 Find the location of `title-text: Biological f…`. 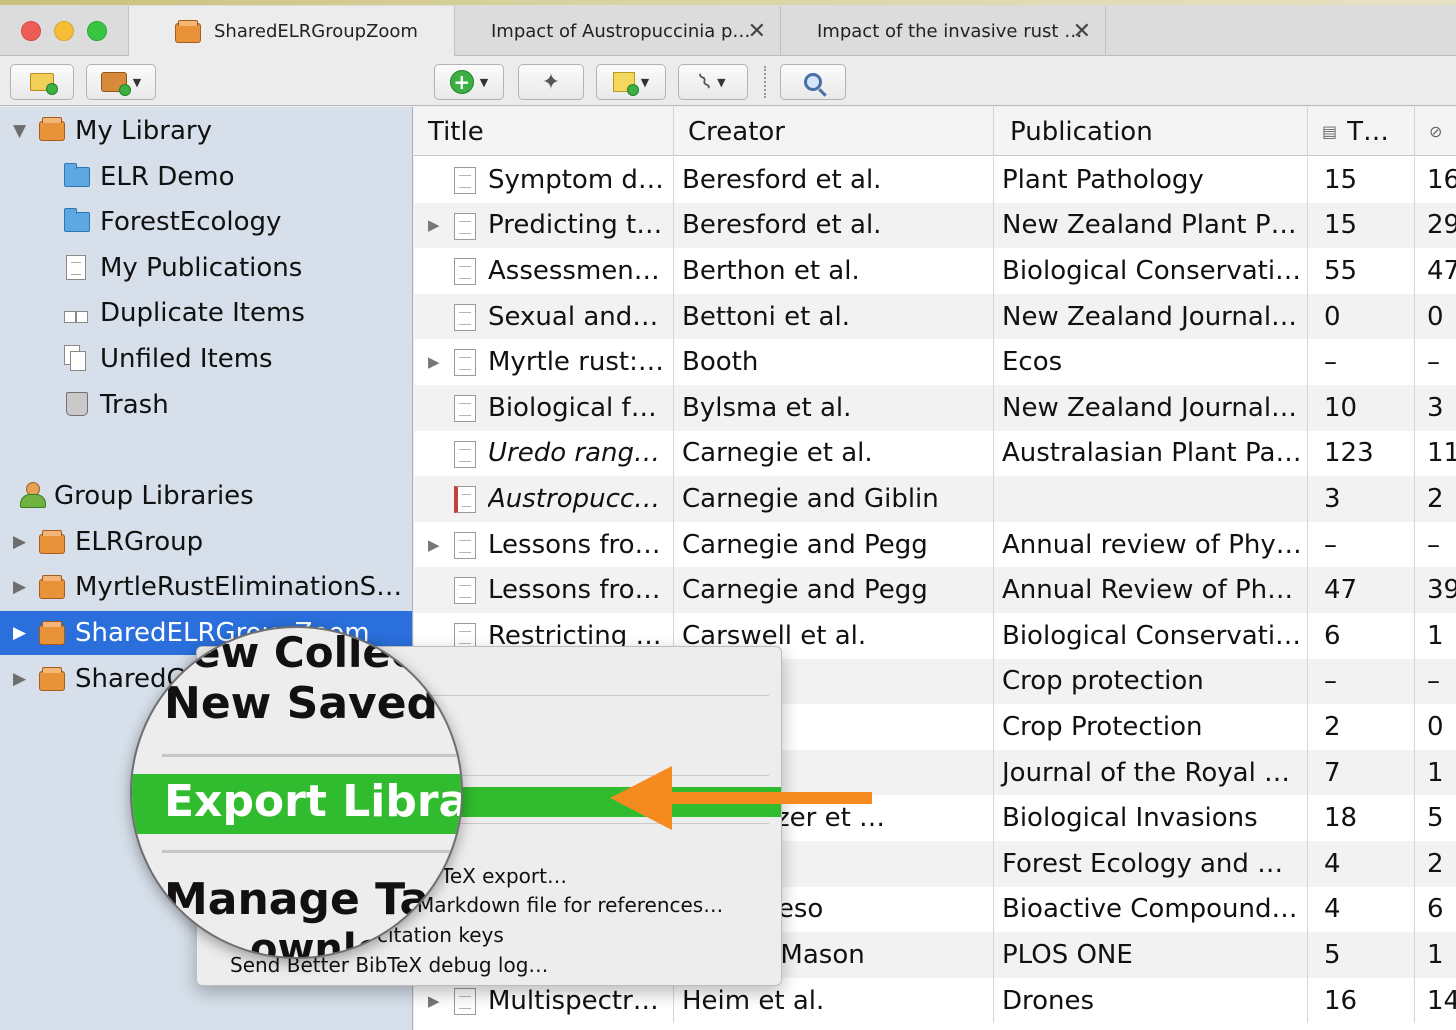

title-text: Biological f… is located at coordinates (572, 407).